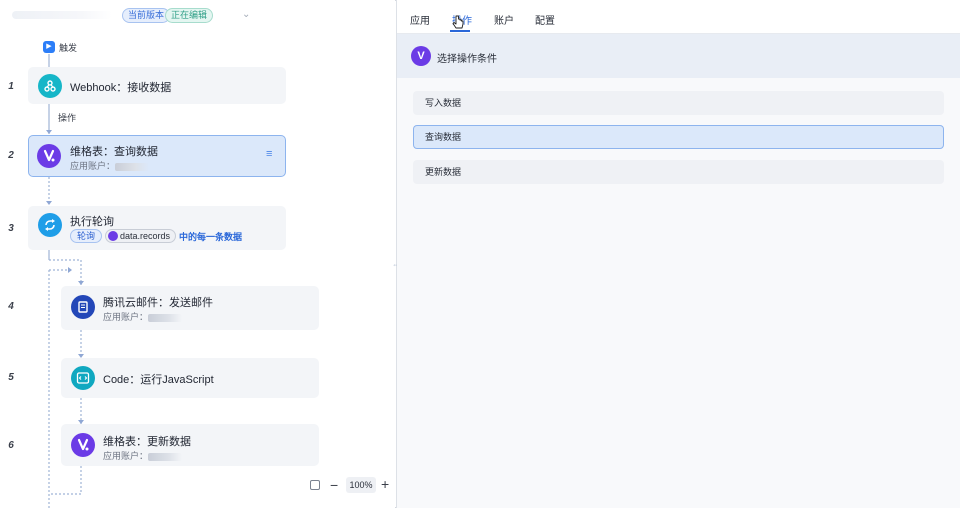 The width and height of the screenshot is (960, 508). Describe the element at coordinates (460, 31) in the screenshot. I see `active-tab-indicator` at that location.